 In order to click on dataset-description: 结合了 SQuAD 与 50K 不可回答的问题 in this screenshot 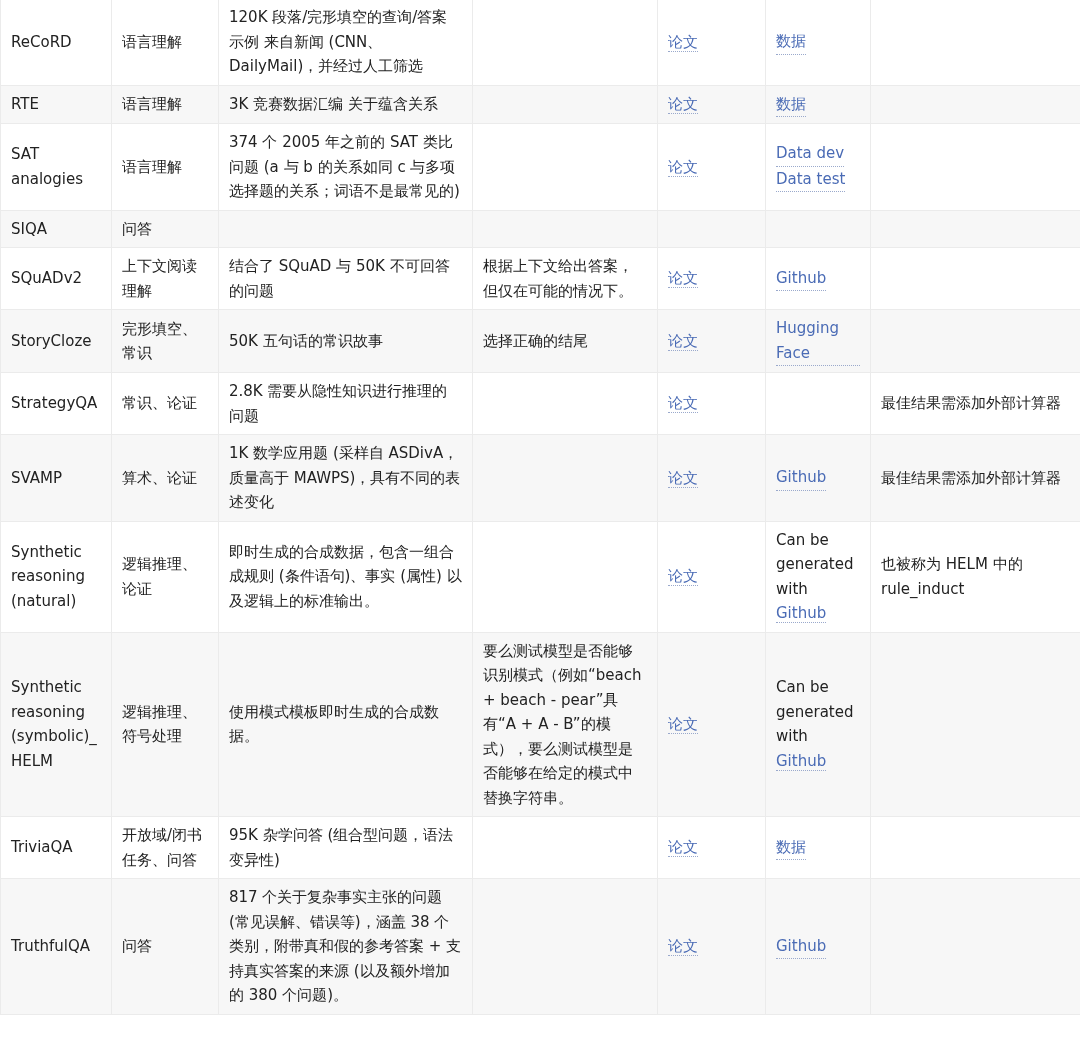, I will do `click(339, 278)`.